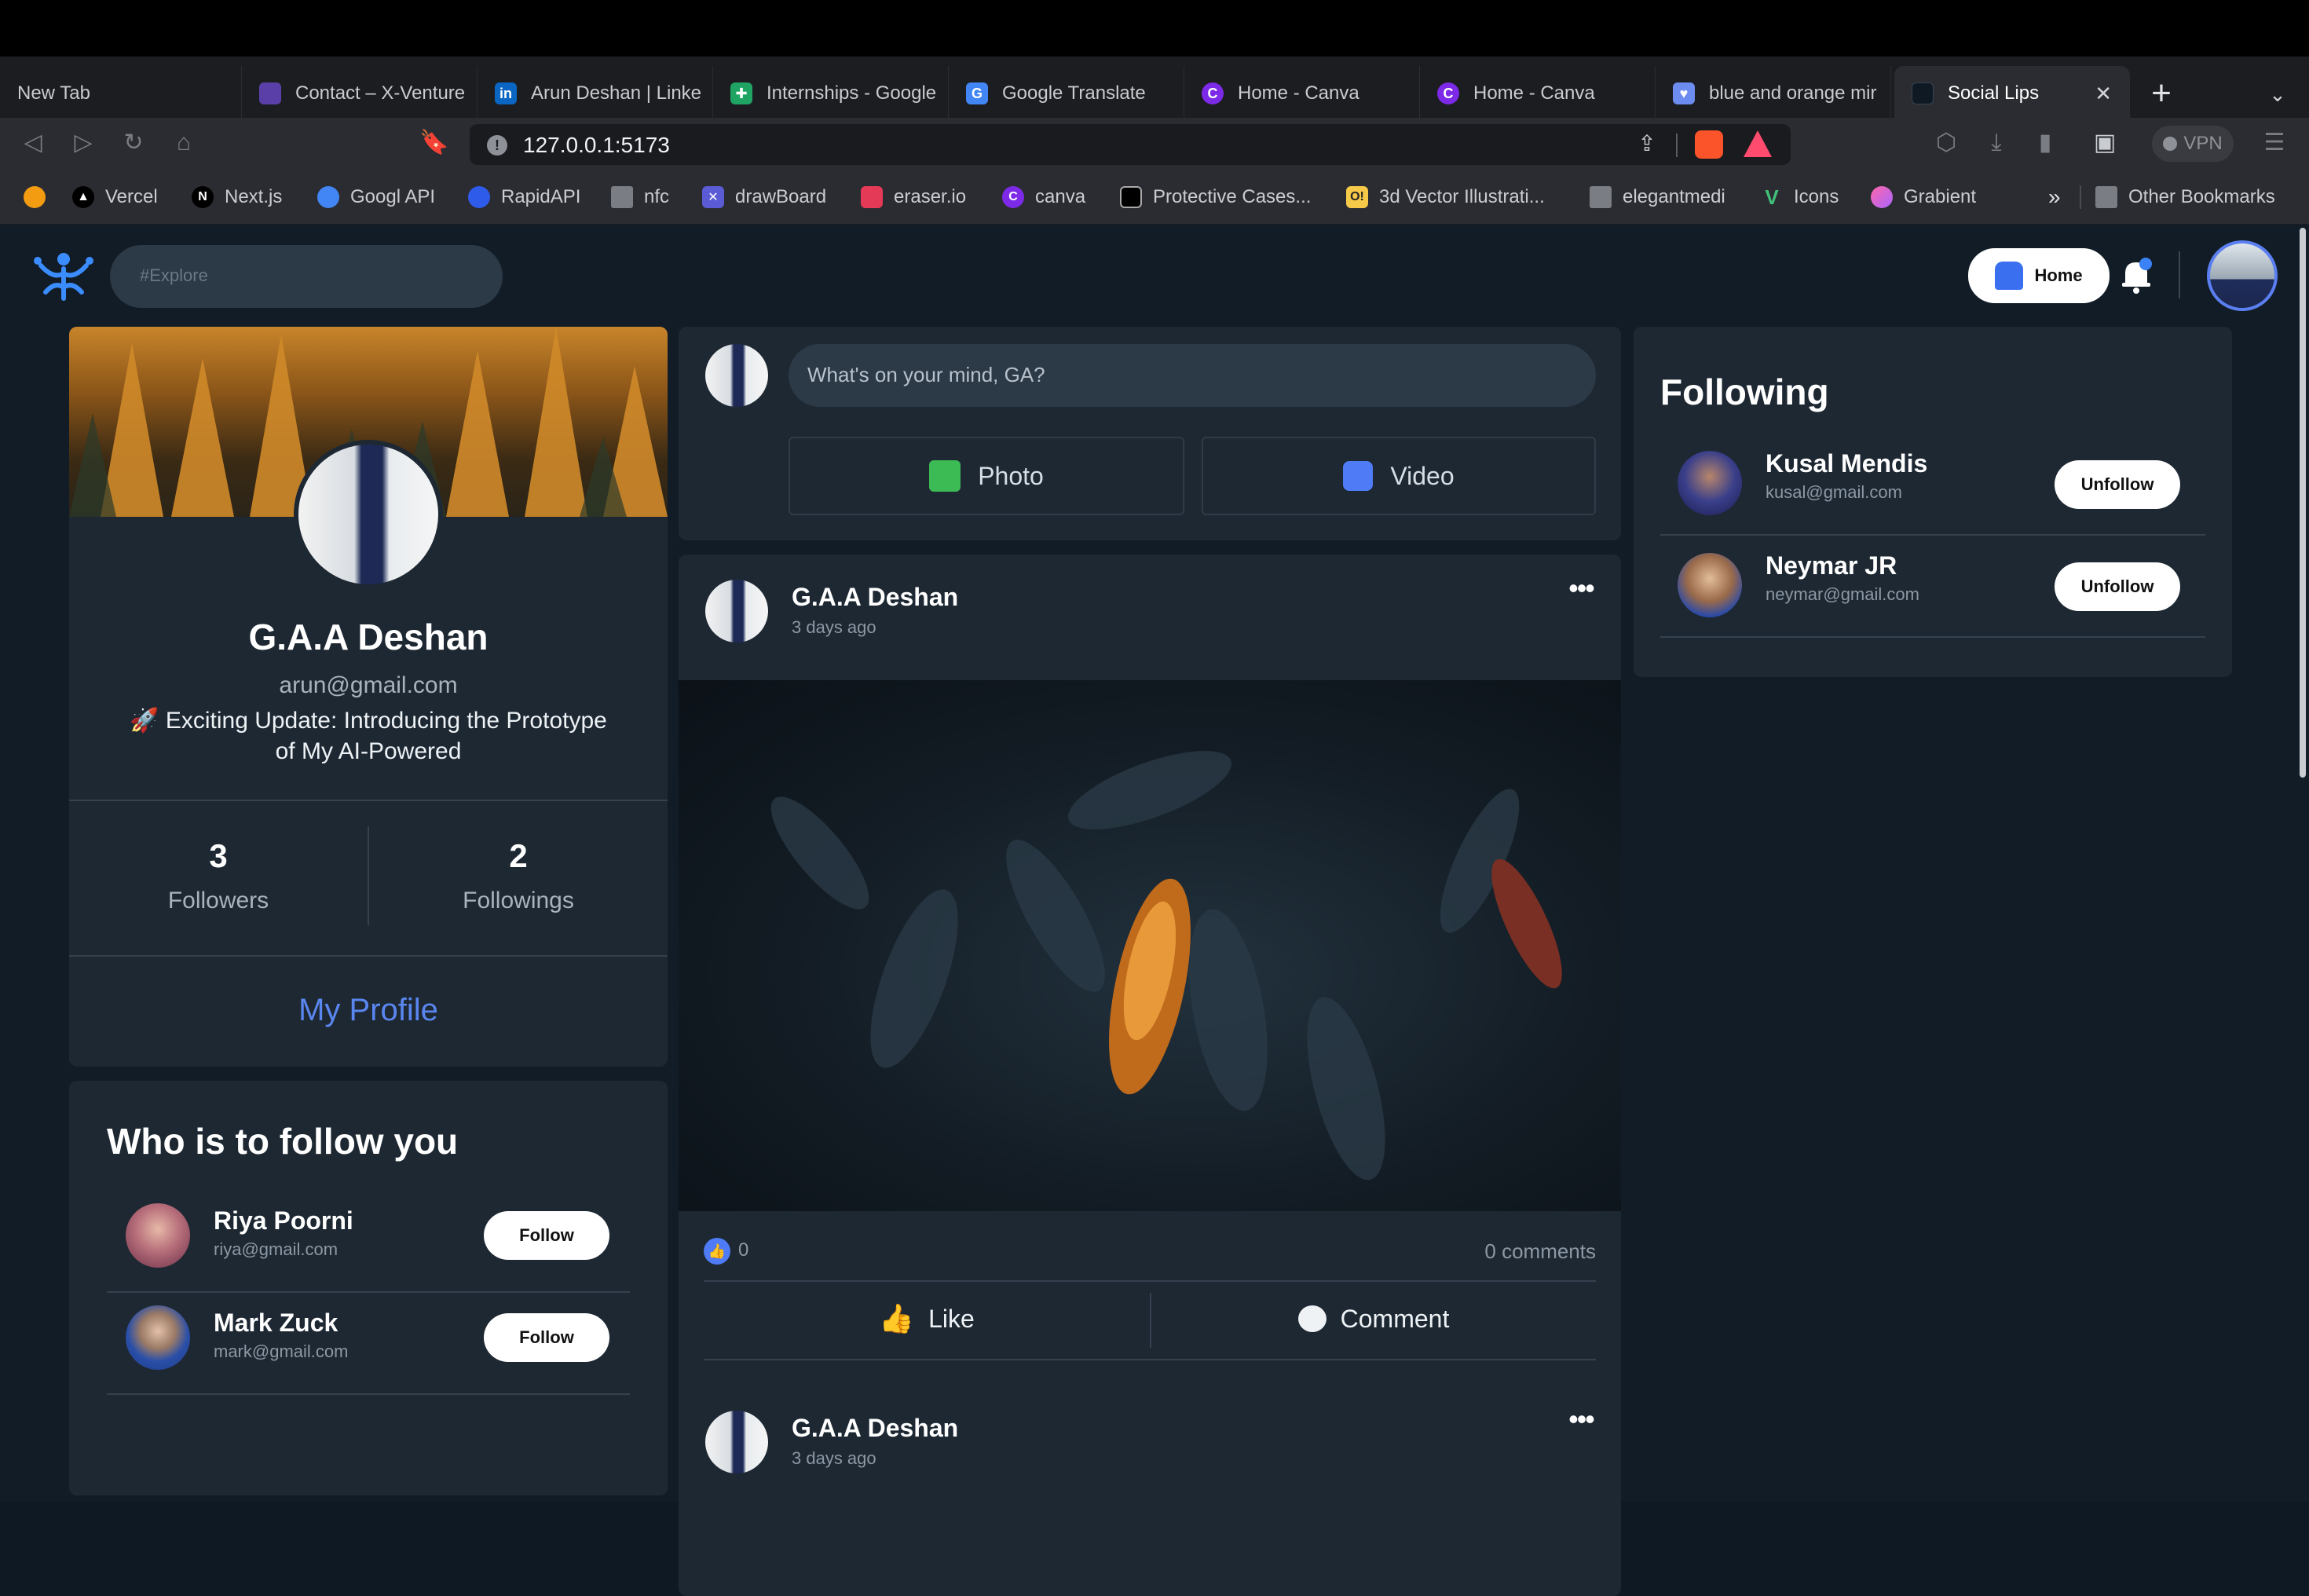  What do you see at coordinates (281, 1351) in the screenshot?
I see `suggestion-email: mark@gmail.com` at bounding box center [281, 1351].